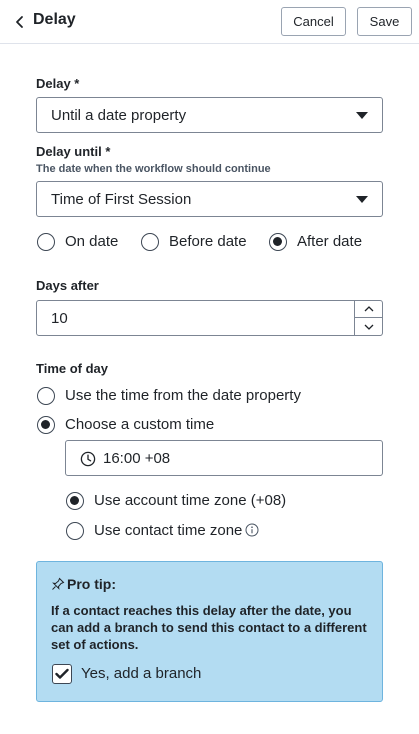 The width and height of the screenshot is (419, 734). What do you see at coordinates (209, 199) in the screenshot?
I see `delay-until-select: Time of First Session` at bounding box center [209, 199].